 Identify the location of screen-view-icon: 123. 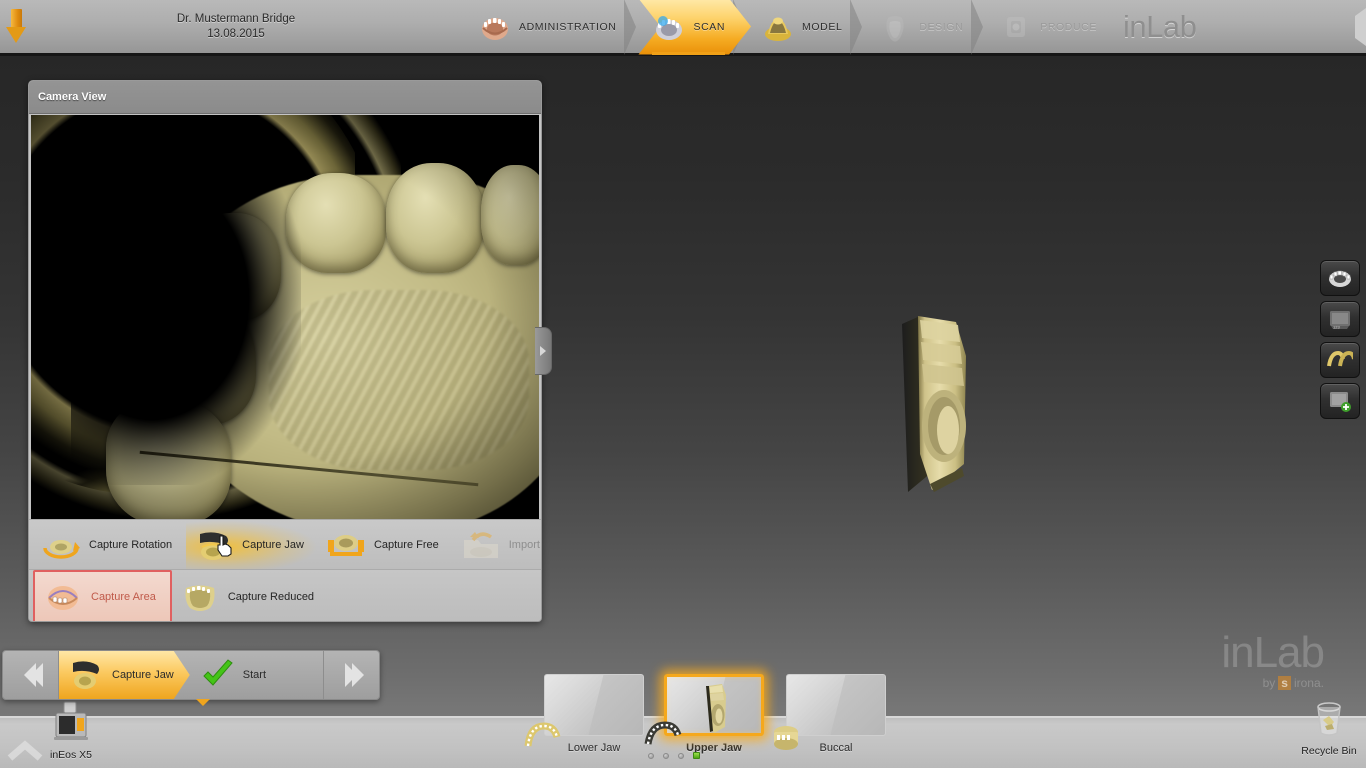
(1340, 319).